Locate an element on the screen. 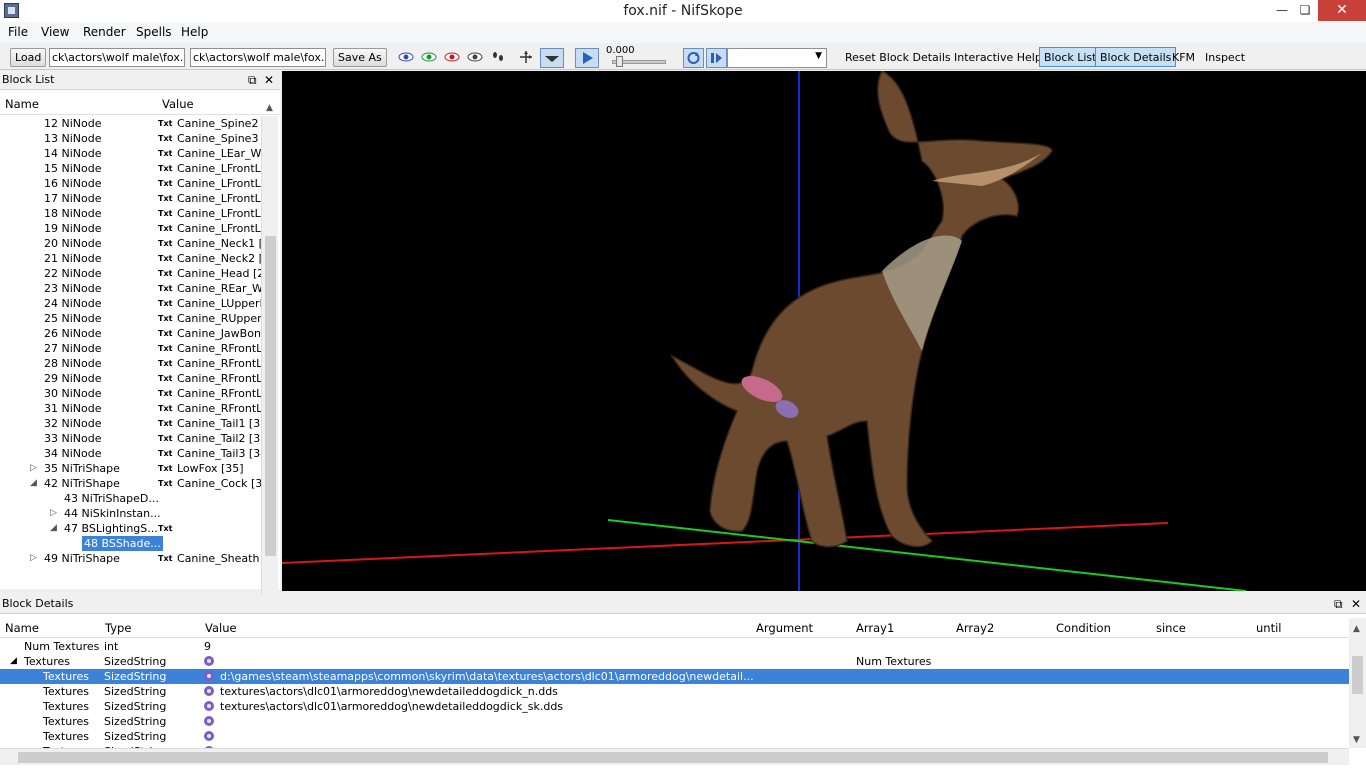 The image size is (1366, 768). column-type: Type is located at coordinates (118, 628).